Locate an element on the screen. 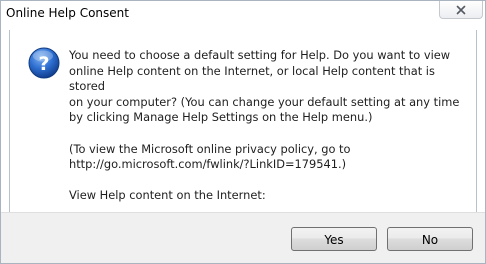 The width and height of the screenshot is (486, 264). question-prompt: View Help content on the Internet: is located at coordinates (167, 195).